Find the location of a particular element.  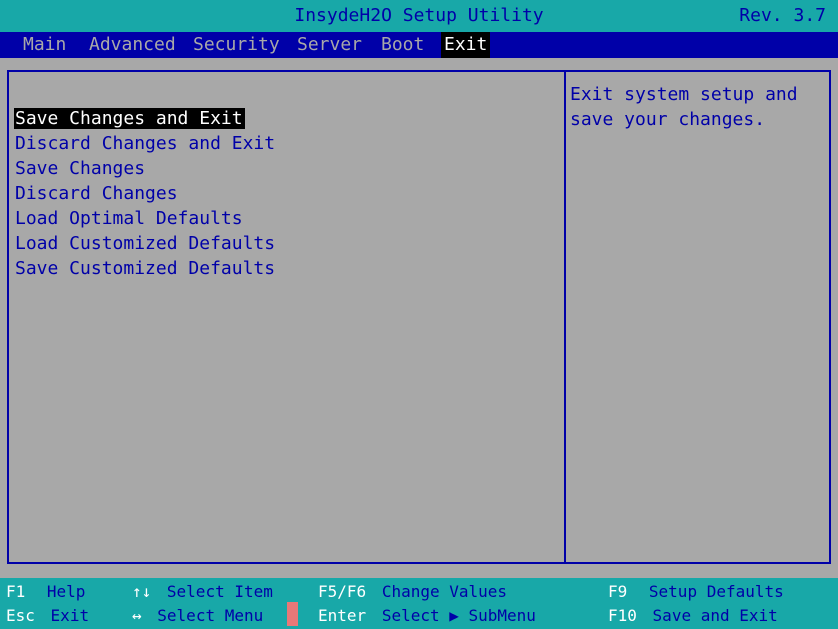

legend-select-item: ↑↓ Select Item is located at coordinates (202, 592).